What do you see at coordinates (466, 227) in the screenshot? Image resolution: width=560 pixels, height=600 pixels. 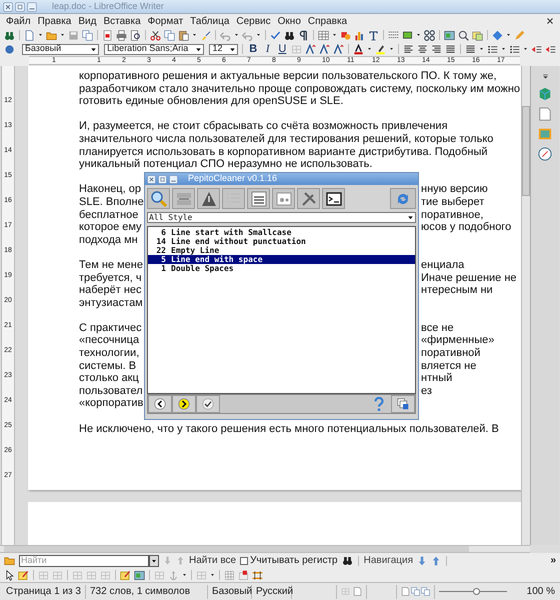 I see `text-line: юсов у подобного` at bounding box center [466, 227].